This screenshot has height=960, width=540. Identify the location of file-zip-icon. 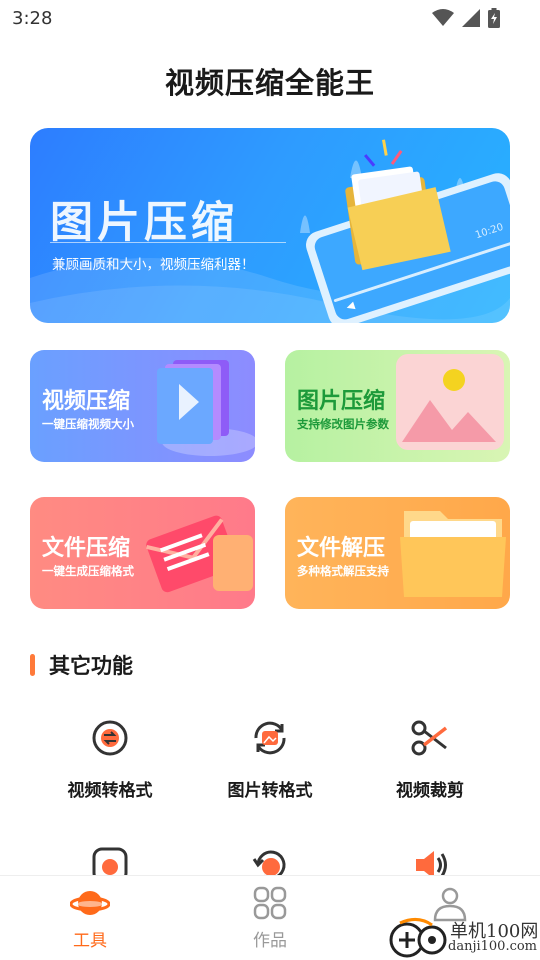
(199, 554).